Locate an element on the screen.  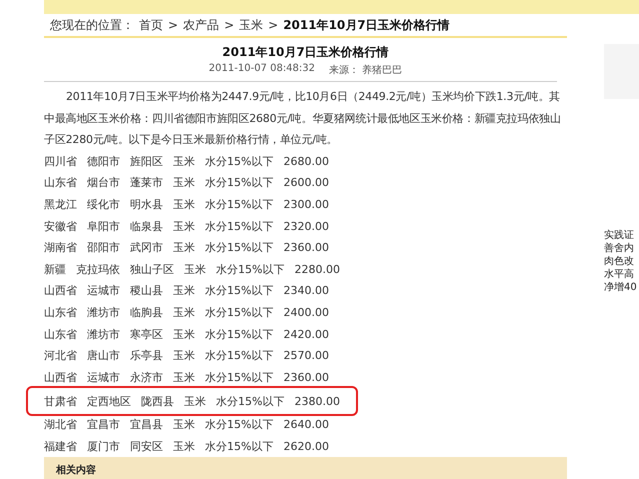
table-cell: 同安区 is located at coordinates (146, 446).